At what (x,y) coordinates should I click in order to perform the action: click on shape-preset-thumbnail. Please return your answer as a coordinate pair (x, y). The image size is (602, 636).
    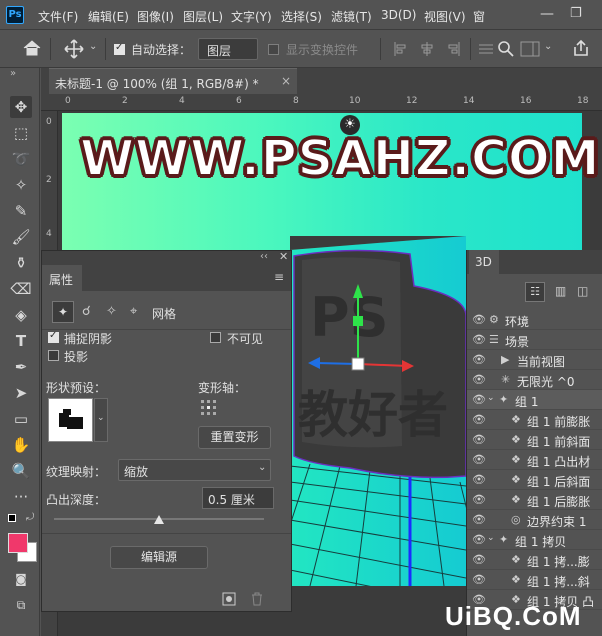
    Looking at the image, I should click on (70, 420).